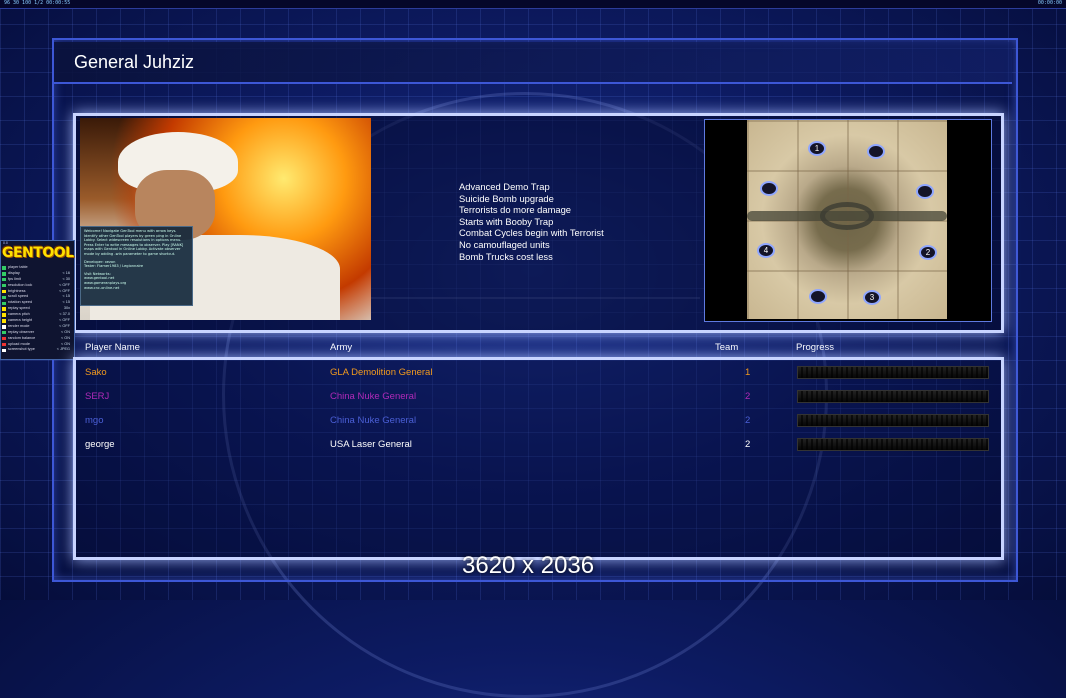  Describe the element at coordinates (727, 347) in the screenshot. I see `column-header-team: Team` at that location.